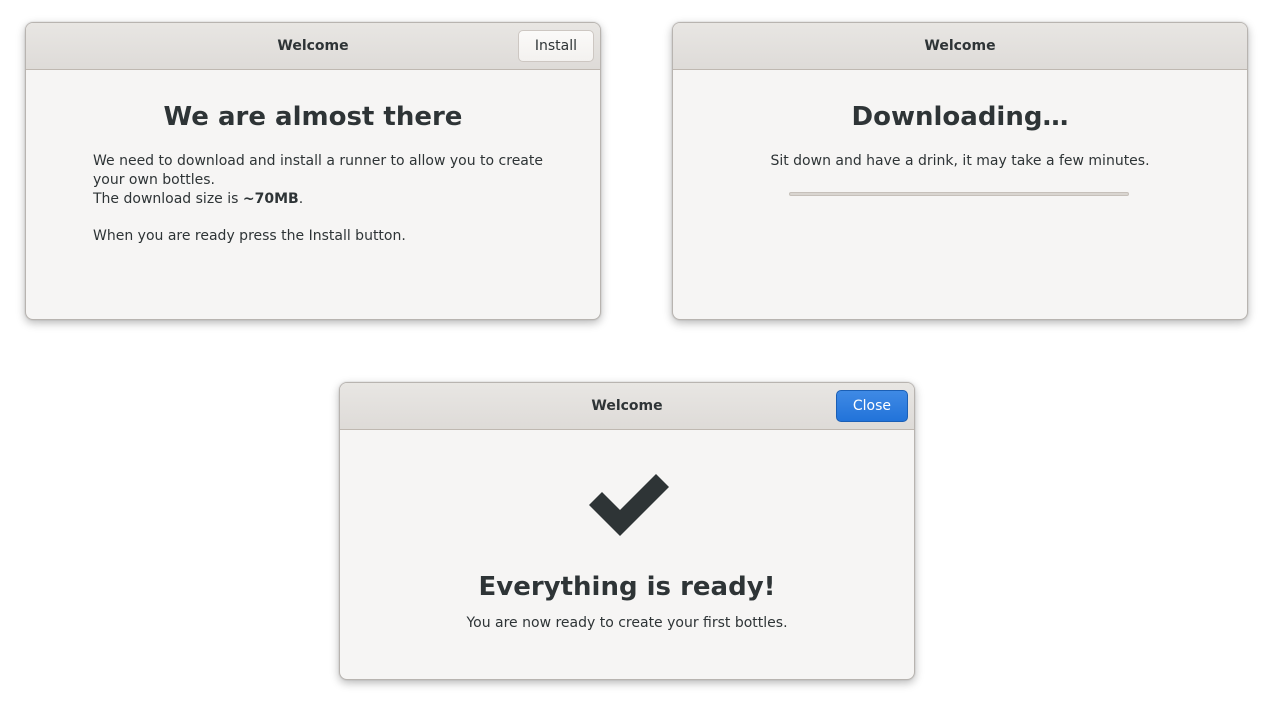 The image size is (1274, 709). Describe the element at coordinates (318, 199) in the screenshot. I see `download-size-line: The download size is ~70MB.` at that location.